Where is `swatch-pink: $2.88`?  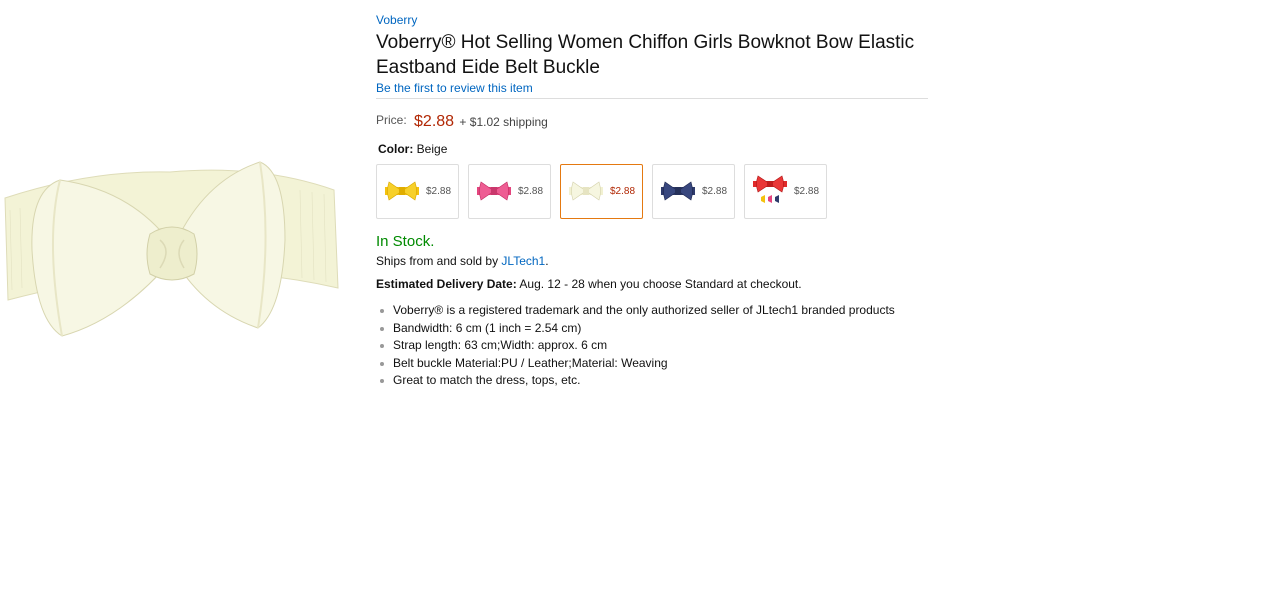
swatch-pink: $2.88 is located at coordinates (509, 191).